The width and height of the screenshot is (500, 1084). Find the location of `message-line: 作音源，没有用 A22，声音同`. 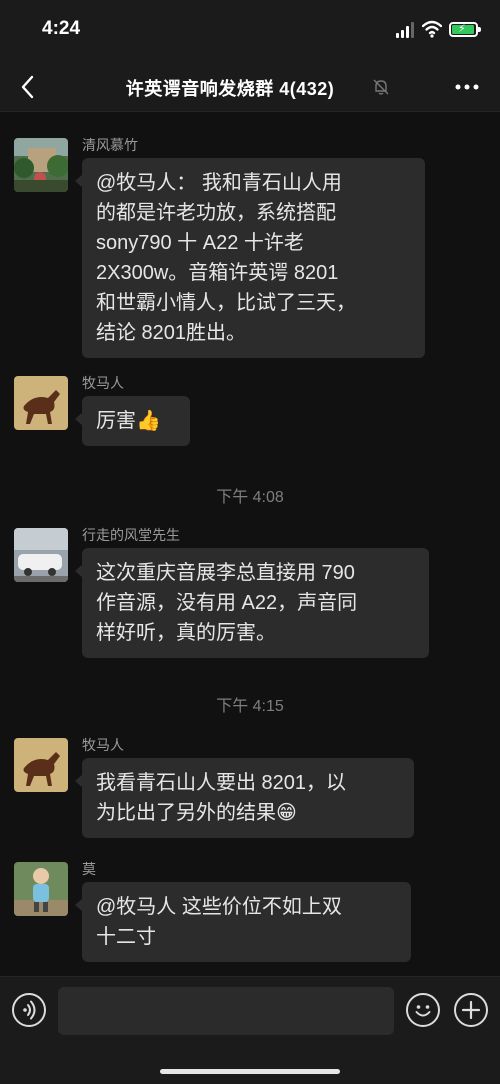

message-line: 作音源，没有用 A22，声音同 is located at coordinates (227, 603).